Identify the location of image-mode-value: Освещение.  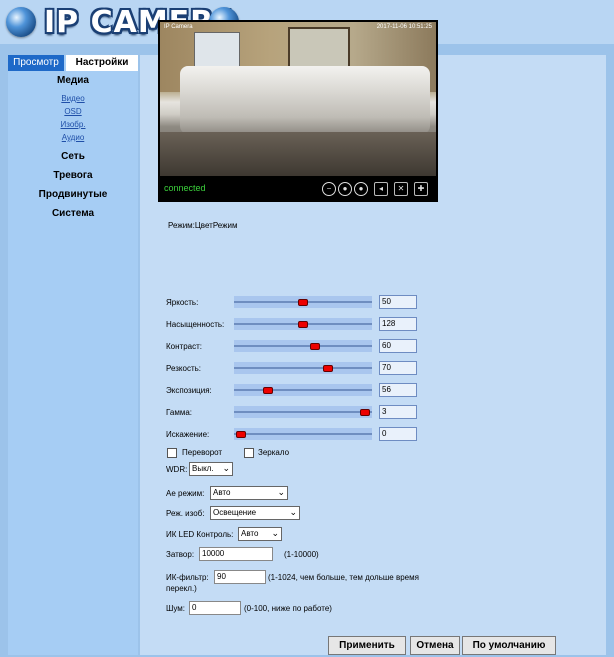
(235, 512).